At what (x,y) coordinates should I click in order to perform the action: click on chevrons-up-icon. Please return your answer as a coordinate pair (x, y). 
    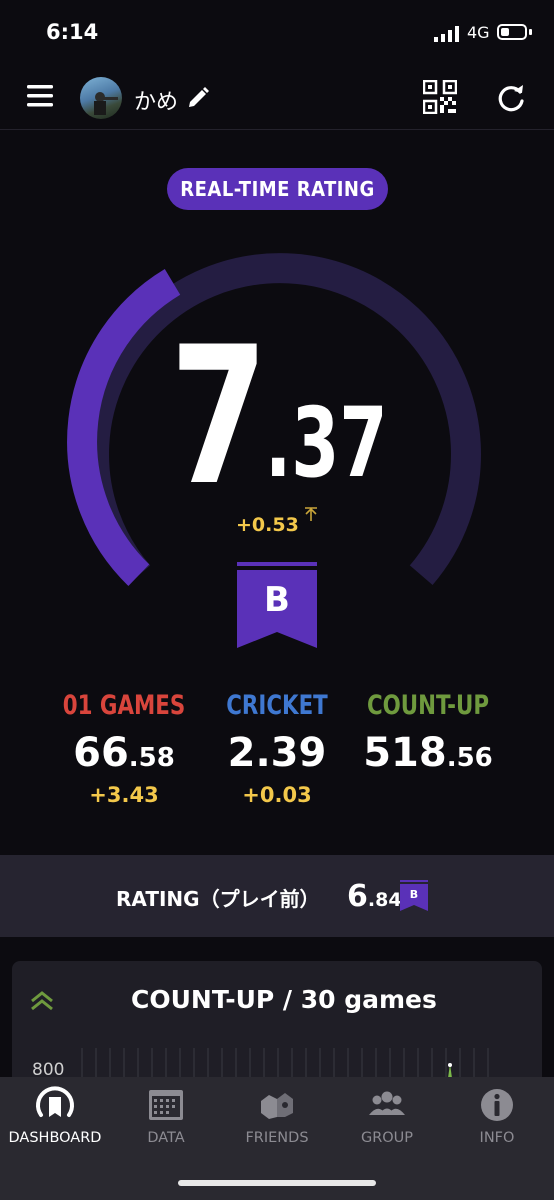
    Looking at the image, I should click on (42, 1001).